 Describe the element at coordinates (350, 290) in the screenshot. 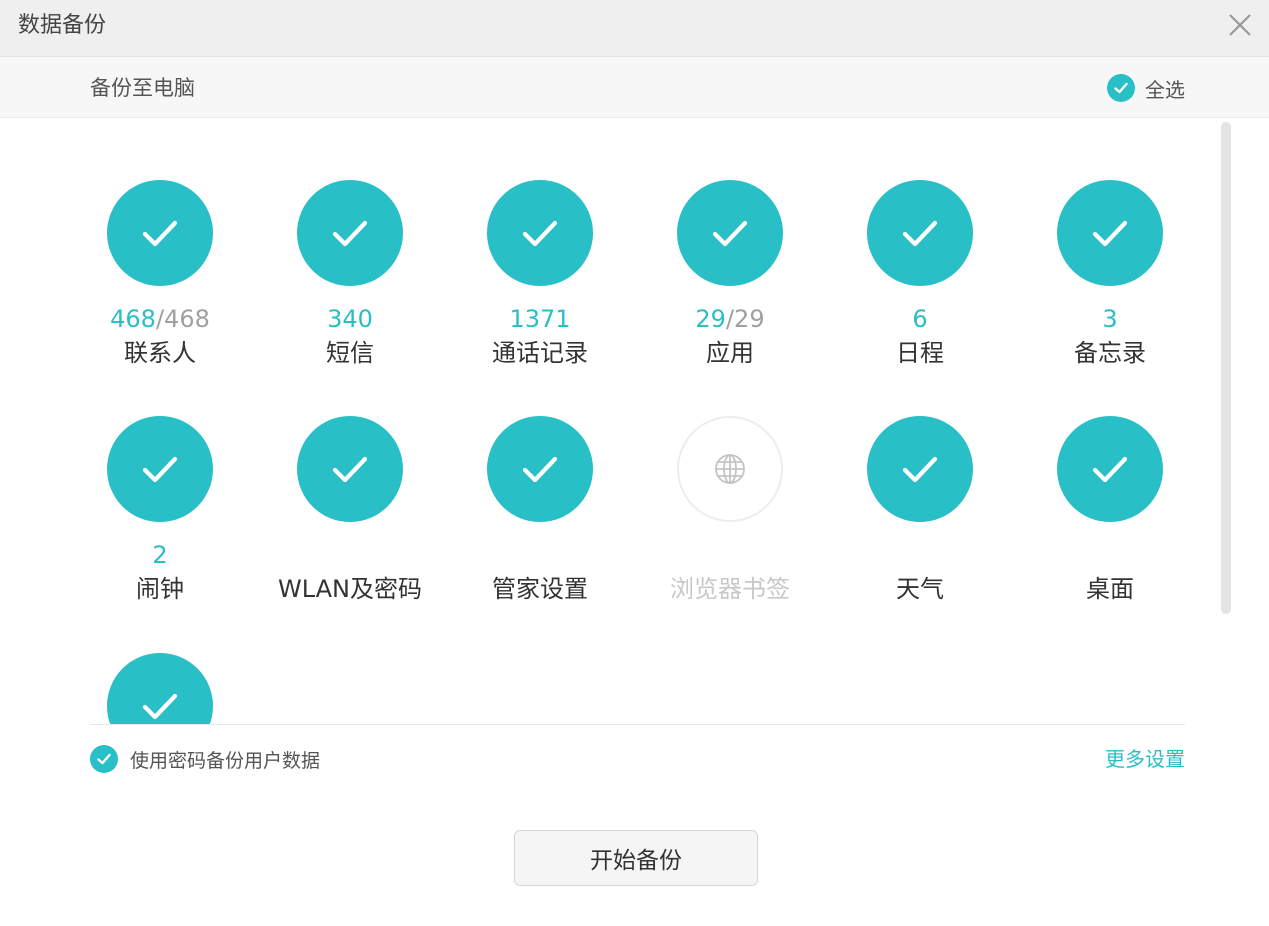

I see `backup-item: 340 短信` at that location.